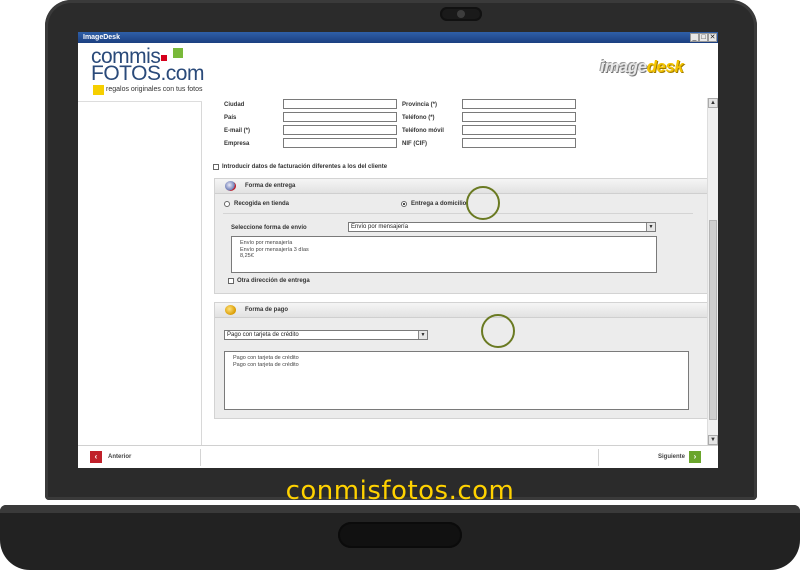 The image size is (800, 570). Describe the element at coordinates (461, 186) in the screenshot. I see `delivery-section-header: Forma de entrega` at that location.